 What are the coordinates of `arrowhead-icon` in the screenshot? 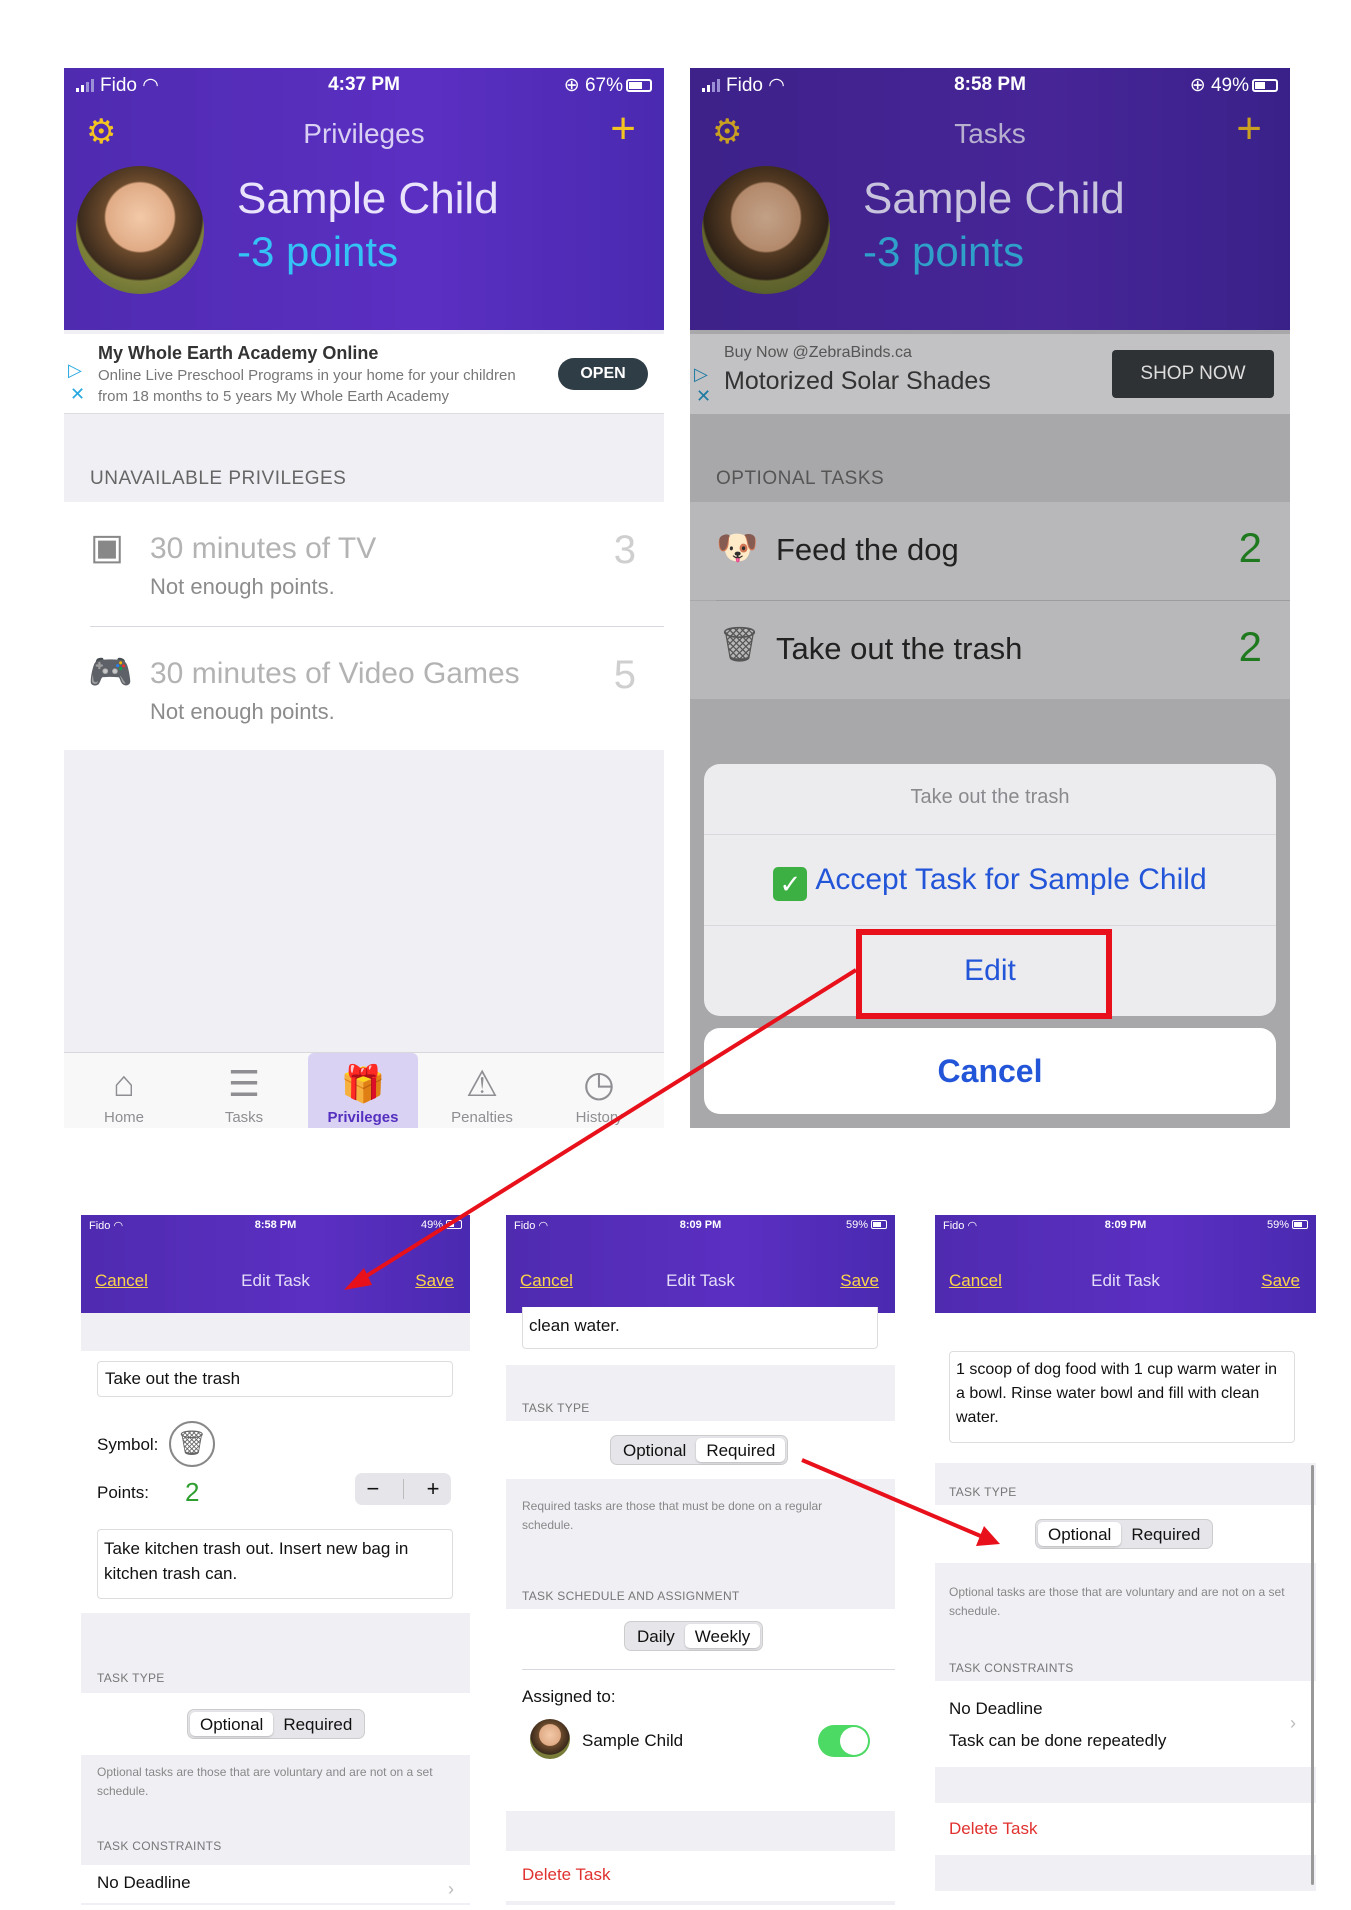 It's located at (358, 1279).